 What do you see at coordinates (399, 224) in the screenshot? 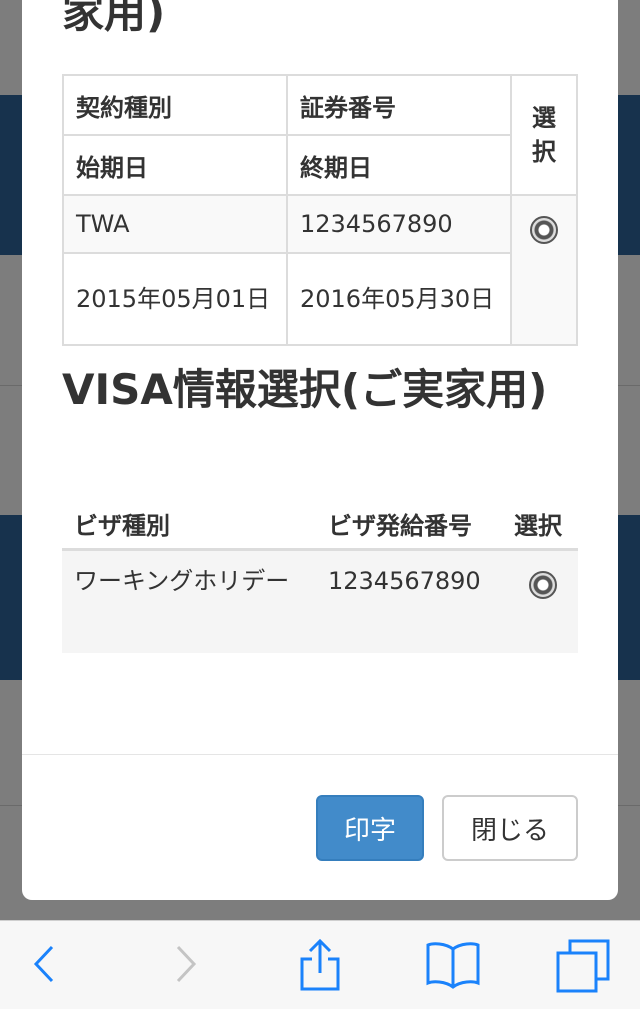
I see `cell-policy-number: 1234567890` at bounding box center [399, 224].